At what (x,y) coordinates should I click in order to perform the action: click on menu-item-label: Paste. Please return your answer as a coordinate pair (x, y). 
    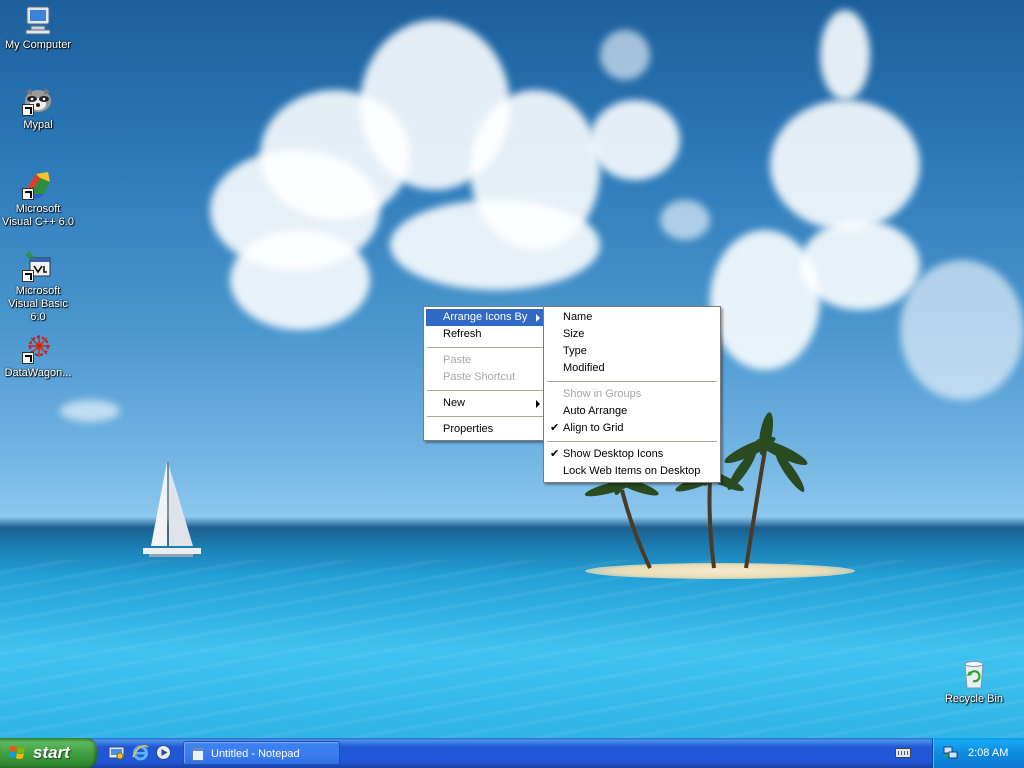
    Looking at the image, I should click on (457, 360).